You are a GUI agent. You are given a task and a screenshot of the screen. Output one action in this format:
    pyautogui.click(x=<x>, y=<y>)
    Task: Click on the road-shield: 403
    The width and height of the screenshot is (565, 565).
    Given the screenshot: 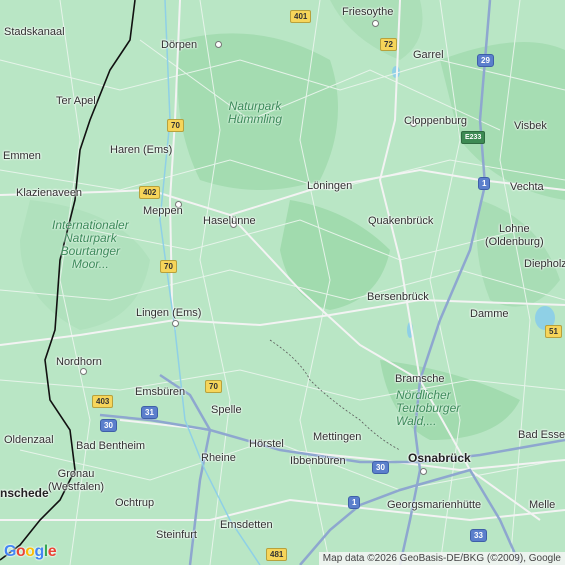 What is the action you would take?
    pyautogui.click(x=103, y=401)
    